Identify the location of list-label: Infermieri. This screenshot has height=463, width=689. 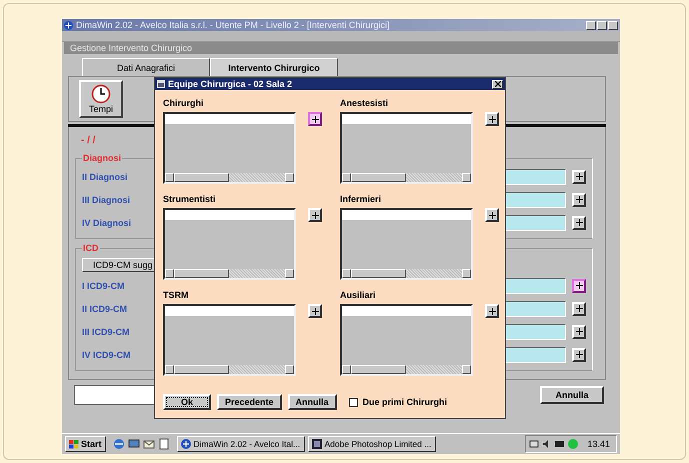
(361, 200).